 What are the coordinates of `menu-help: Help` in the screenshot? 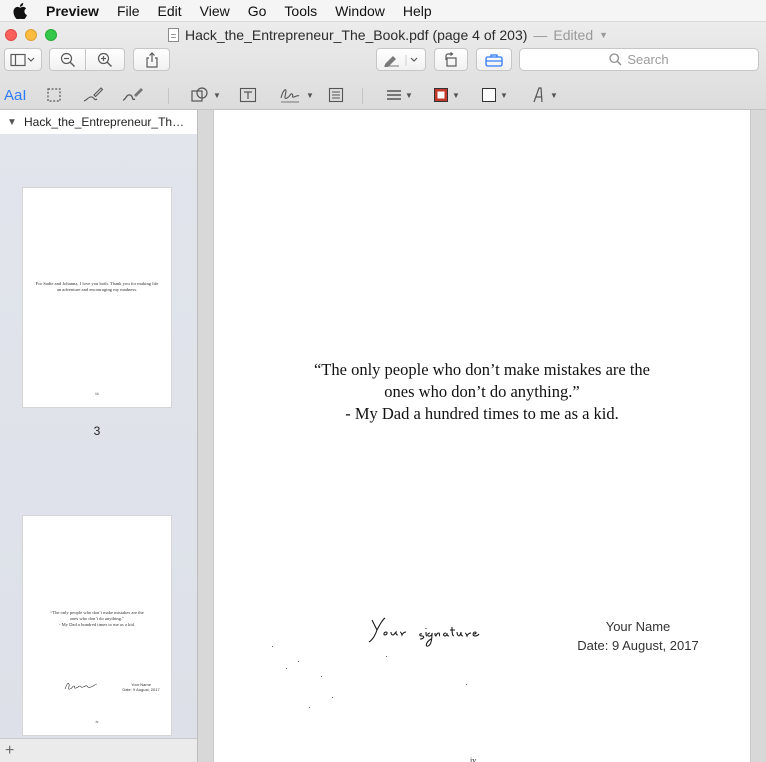 It's located at (417, 11).